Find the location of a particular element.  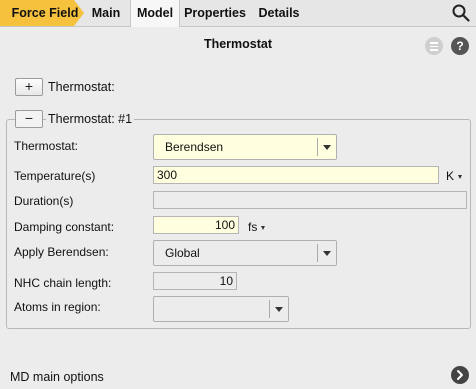

duration-label: Duration(s) is located at coordinates (44, 201).